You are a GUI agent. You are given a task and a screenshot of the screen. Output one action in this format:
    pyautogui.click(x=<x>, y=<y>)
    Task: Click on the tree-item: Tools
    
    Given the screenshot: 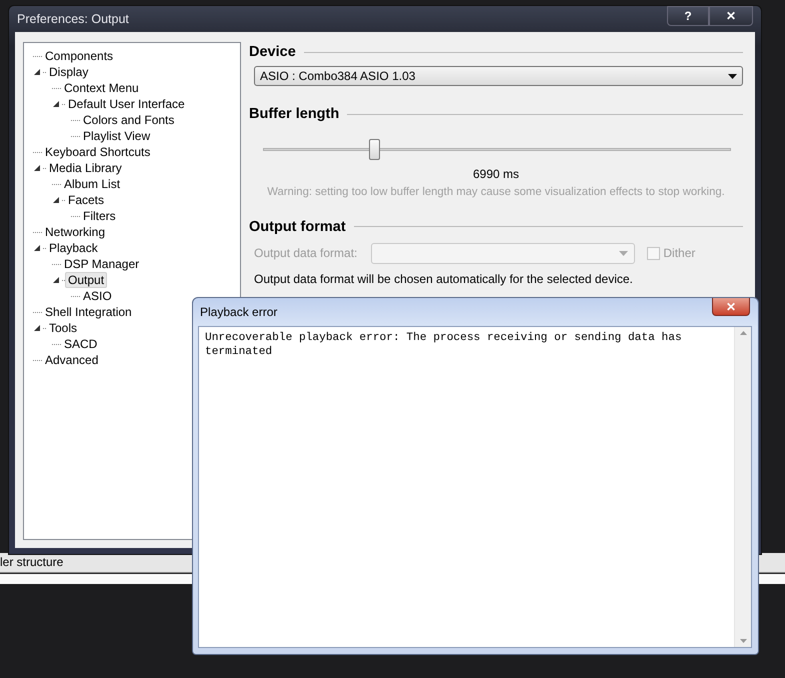 What is the action you would take?
    pyautogui.click(x=63, y=328)
    